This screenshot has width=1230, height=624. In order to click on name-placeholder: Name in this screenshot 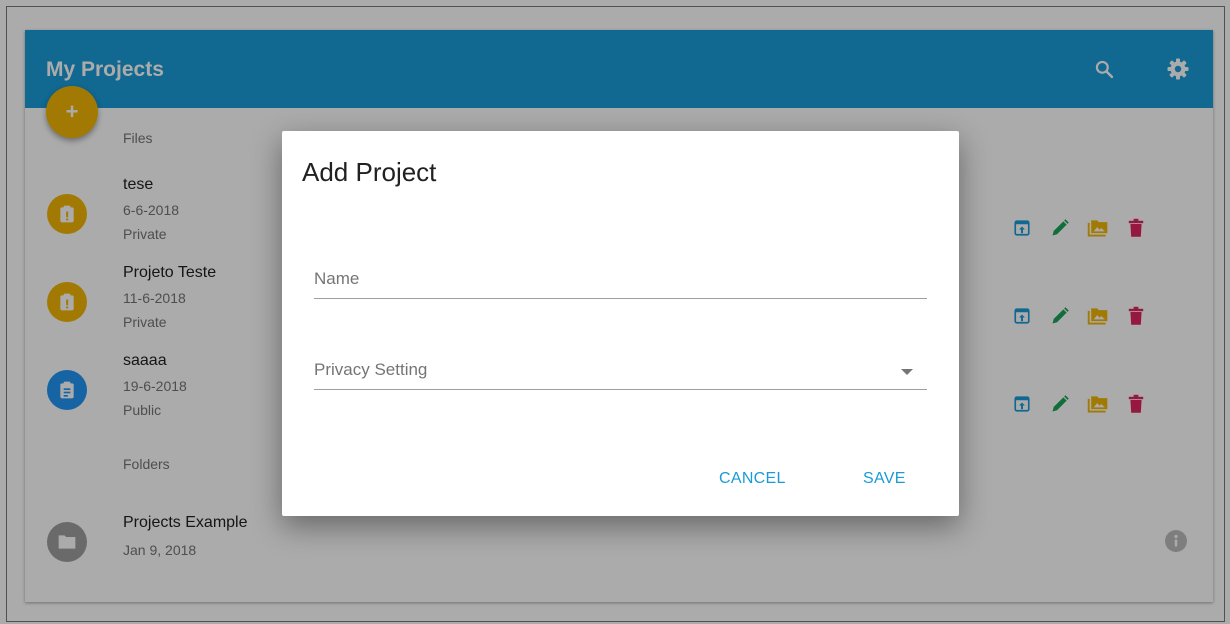, I will do `click(337, 278)`.